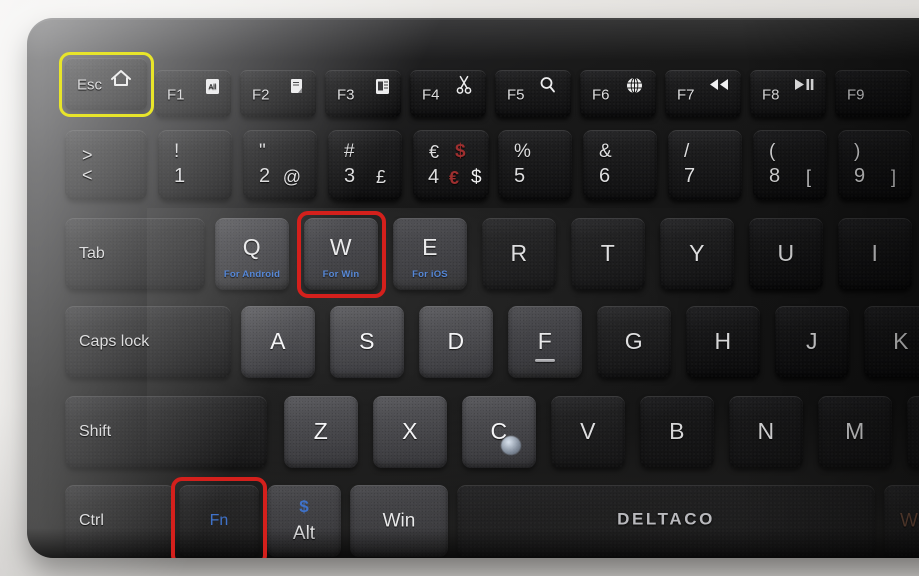 The height and width of the screenshot is (576, 919). What do you see at coordinates (195, 165) in the screenshot?
I see `digit-1-key: ! 1` at bounding box center [195, 165].